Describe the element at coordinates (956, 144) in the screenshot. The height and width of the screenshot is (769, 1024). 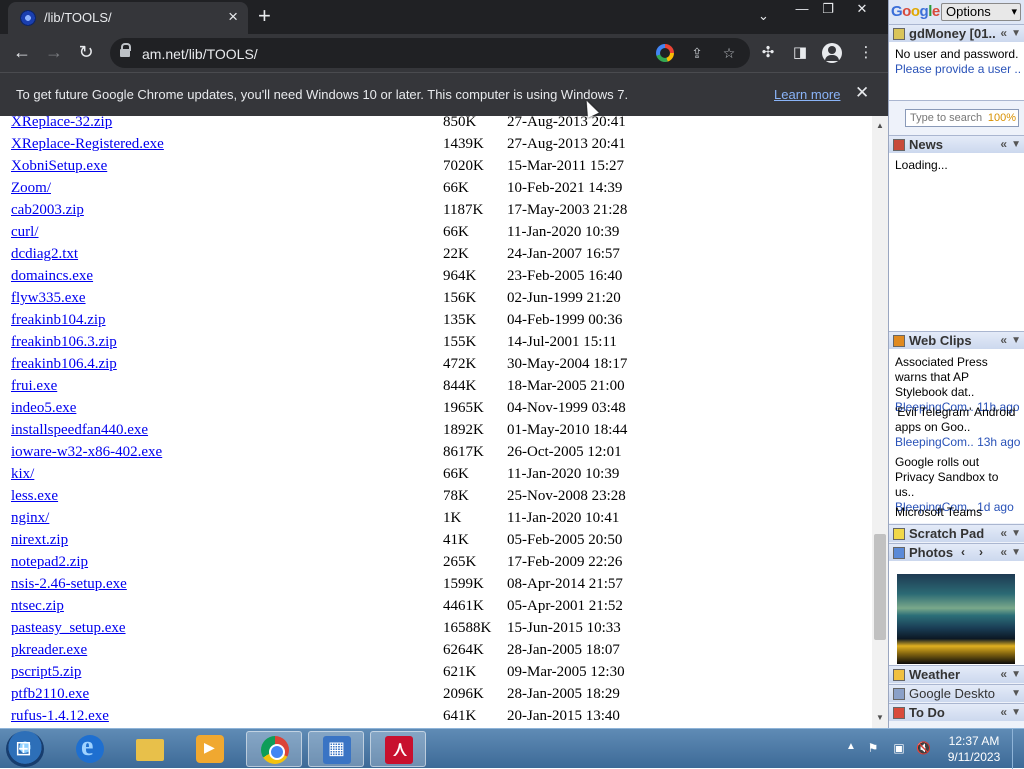
I see `panel-news-header: News « ▼` at that location.